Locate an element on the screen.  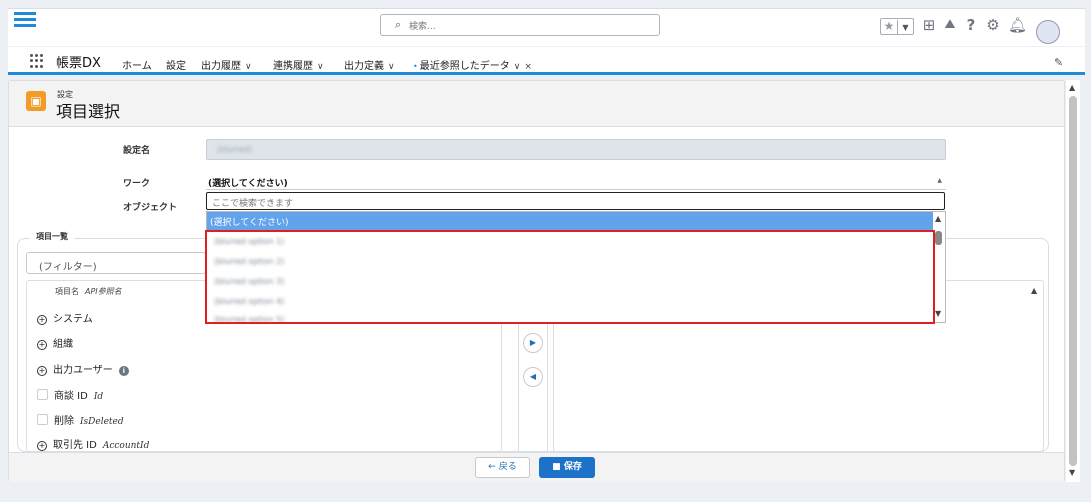
setting-name-field: (blurred) is located at coordinates (576, 149).